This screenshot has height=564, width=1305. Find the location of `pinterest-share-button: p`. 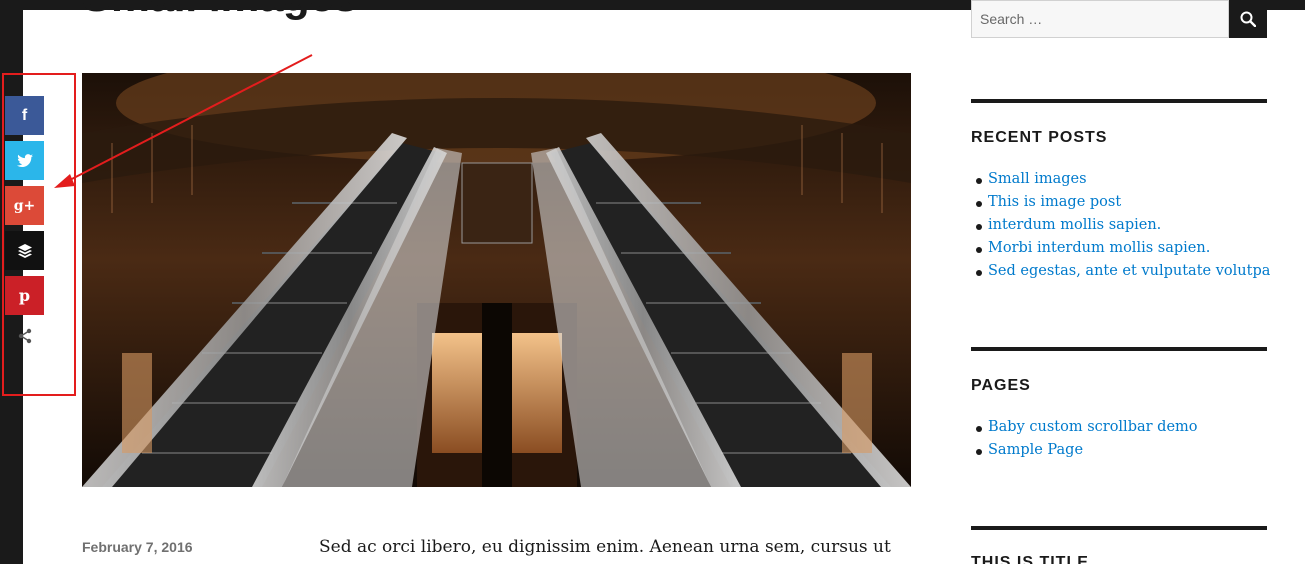

pinterest-share-button: p is located at coordinates (24, 295).